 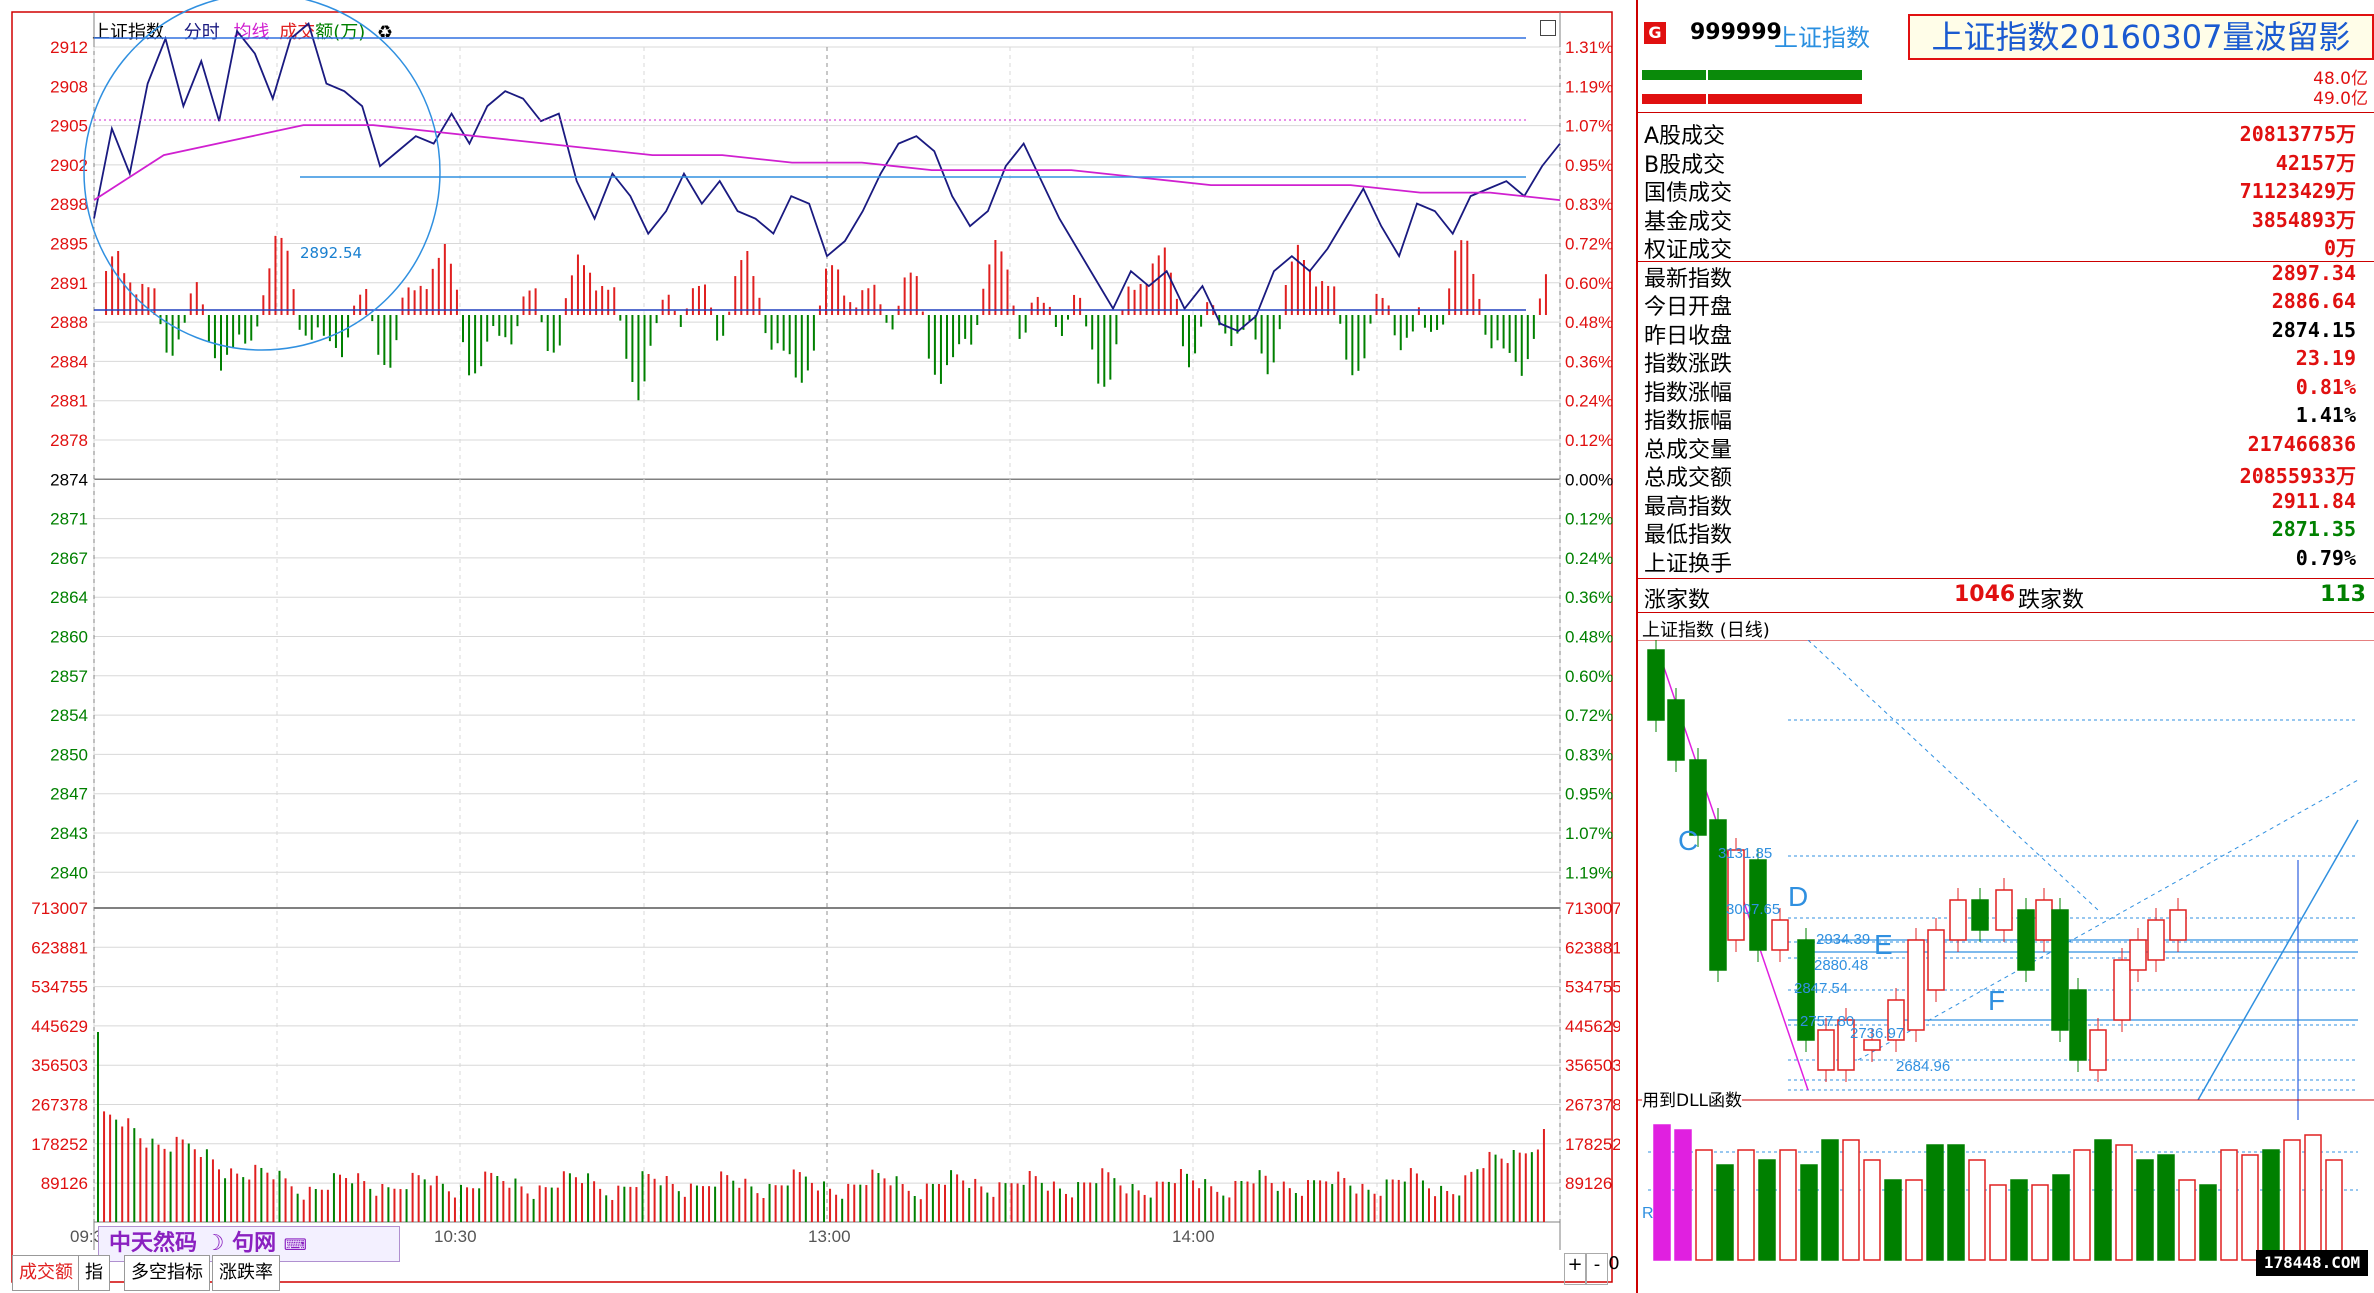 What do you see at coordinates (59, 1026) in the screenshot?
I see `vol-tick: 445629` at bounding box center [59, 1026].